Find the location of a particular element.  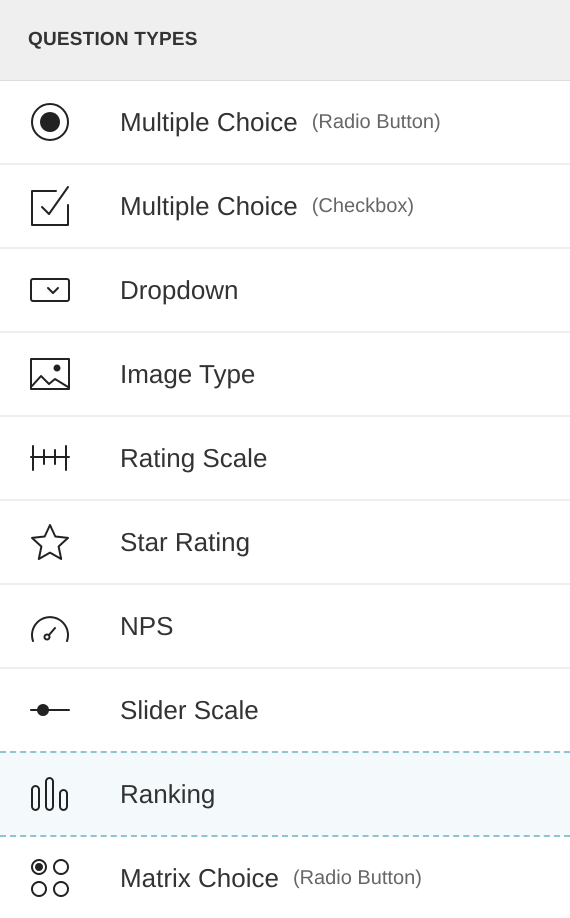

item-label: Rating Scale is located at coordinates (194, 458).